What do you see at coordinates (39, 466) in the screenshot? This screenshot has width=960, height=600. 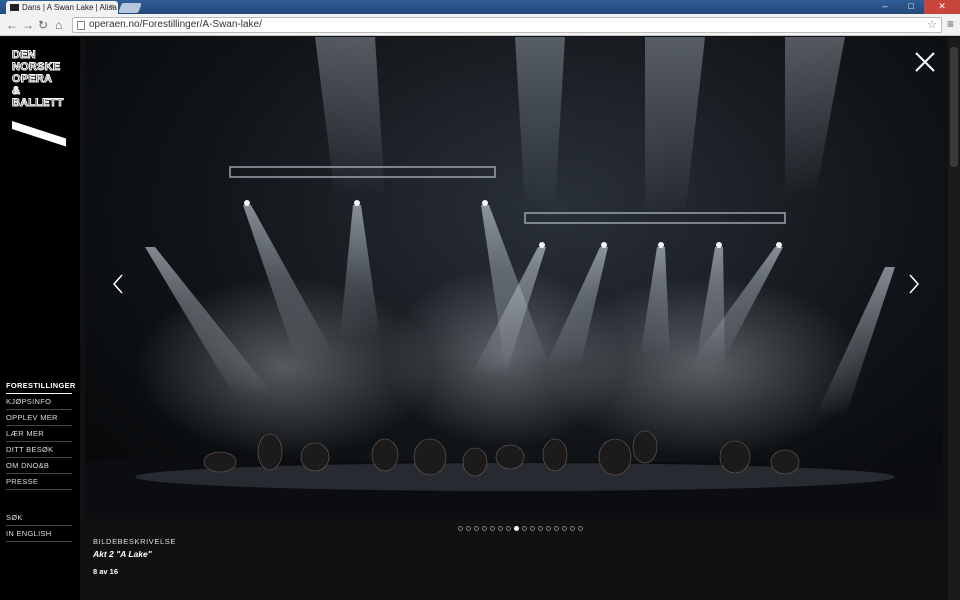 I see `nav-item-om-dnob: OM DNO&B` at bounding box center [39, 466].